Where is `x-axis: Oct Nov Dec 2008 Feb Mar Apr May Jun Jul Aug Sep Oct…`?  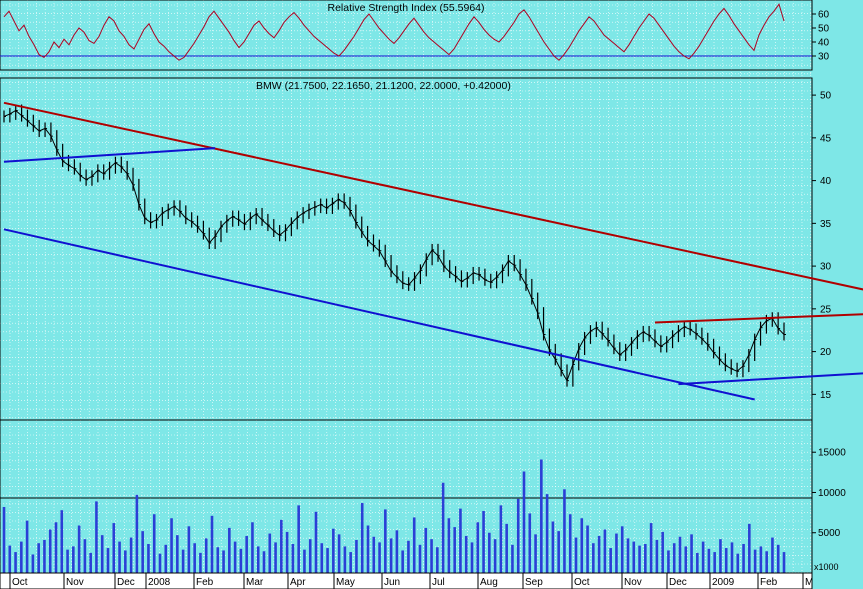
x-axis: Oct Nov Dec 2008 Feb Mar Apr May Jun Jul Aug Sep Oct… is located at coordinates (406, 580).